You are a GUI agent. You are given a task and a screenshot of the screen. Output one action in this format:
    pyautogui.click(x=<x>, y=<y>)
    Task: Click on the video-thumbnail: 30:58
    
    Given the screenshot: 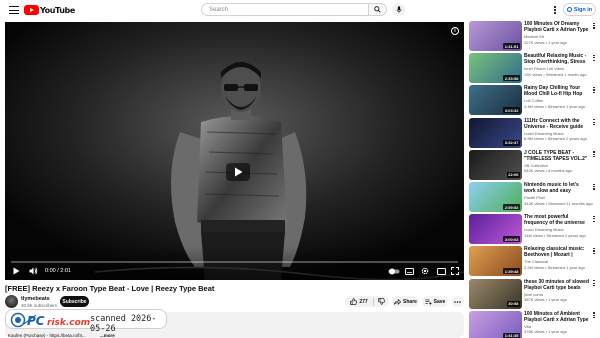 What is the action you would take?
    pyautogui.click(x=495, y=293)
    